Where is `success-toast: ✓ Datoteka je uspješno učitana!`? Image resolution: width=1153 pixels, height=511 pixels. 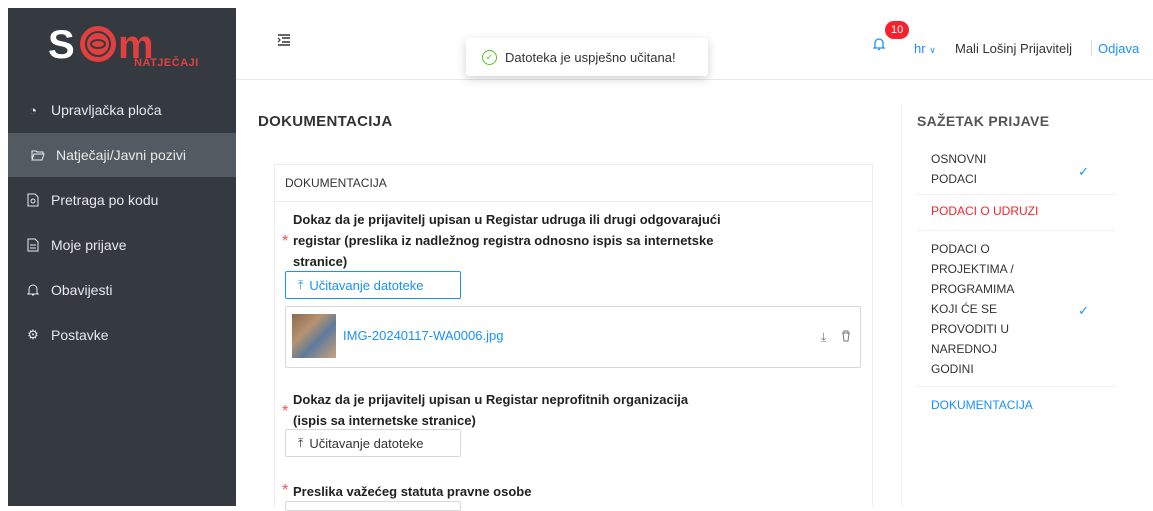 success-toast: ✓ Datoteka je uspješno učitana! is located at coordinates (587, 57).